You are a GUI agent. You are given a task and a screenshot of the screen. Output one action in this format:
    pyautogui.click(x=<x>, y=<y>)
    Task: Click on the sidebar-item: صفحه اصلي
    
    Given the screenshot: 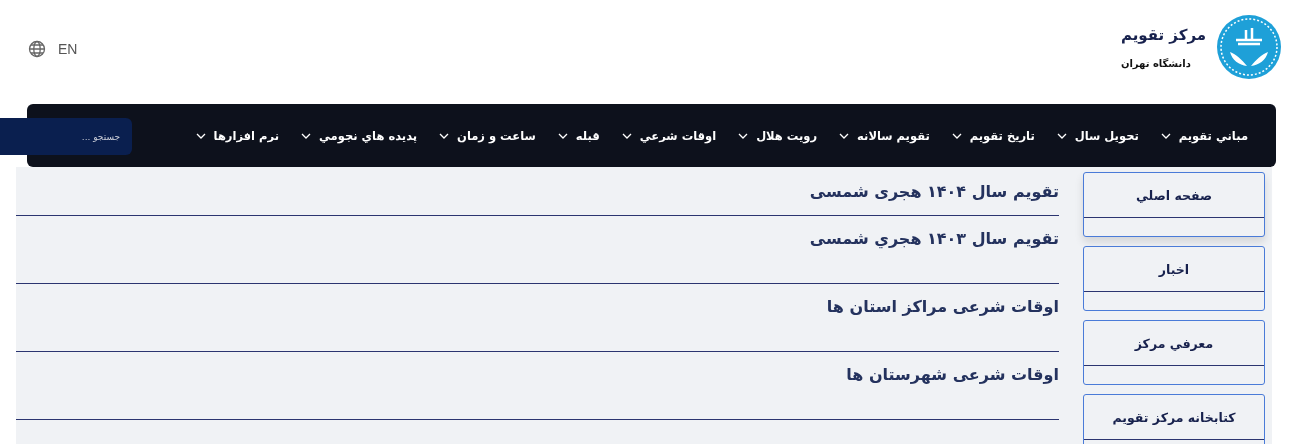 What is the action you would take?
    pyautogui.click(x=1174, y=204)
    